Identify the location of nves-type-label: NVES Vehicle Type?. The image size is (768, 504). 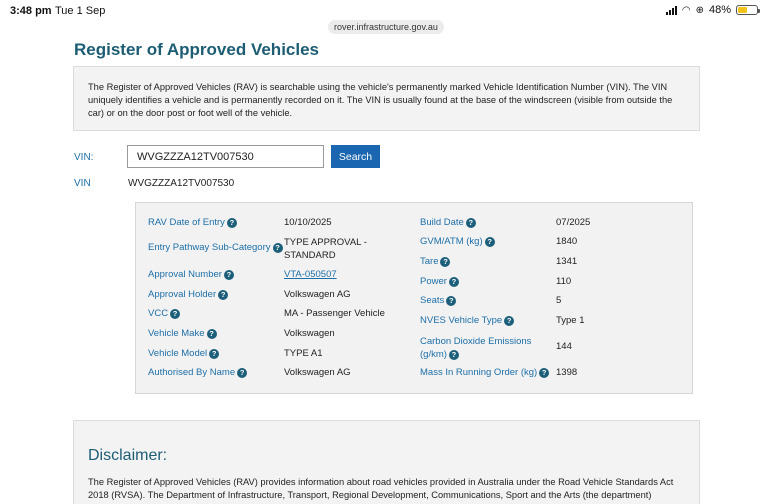
(467, 320).